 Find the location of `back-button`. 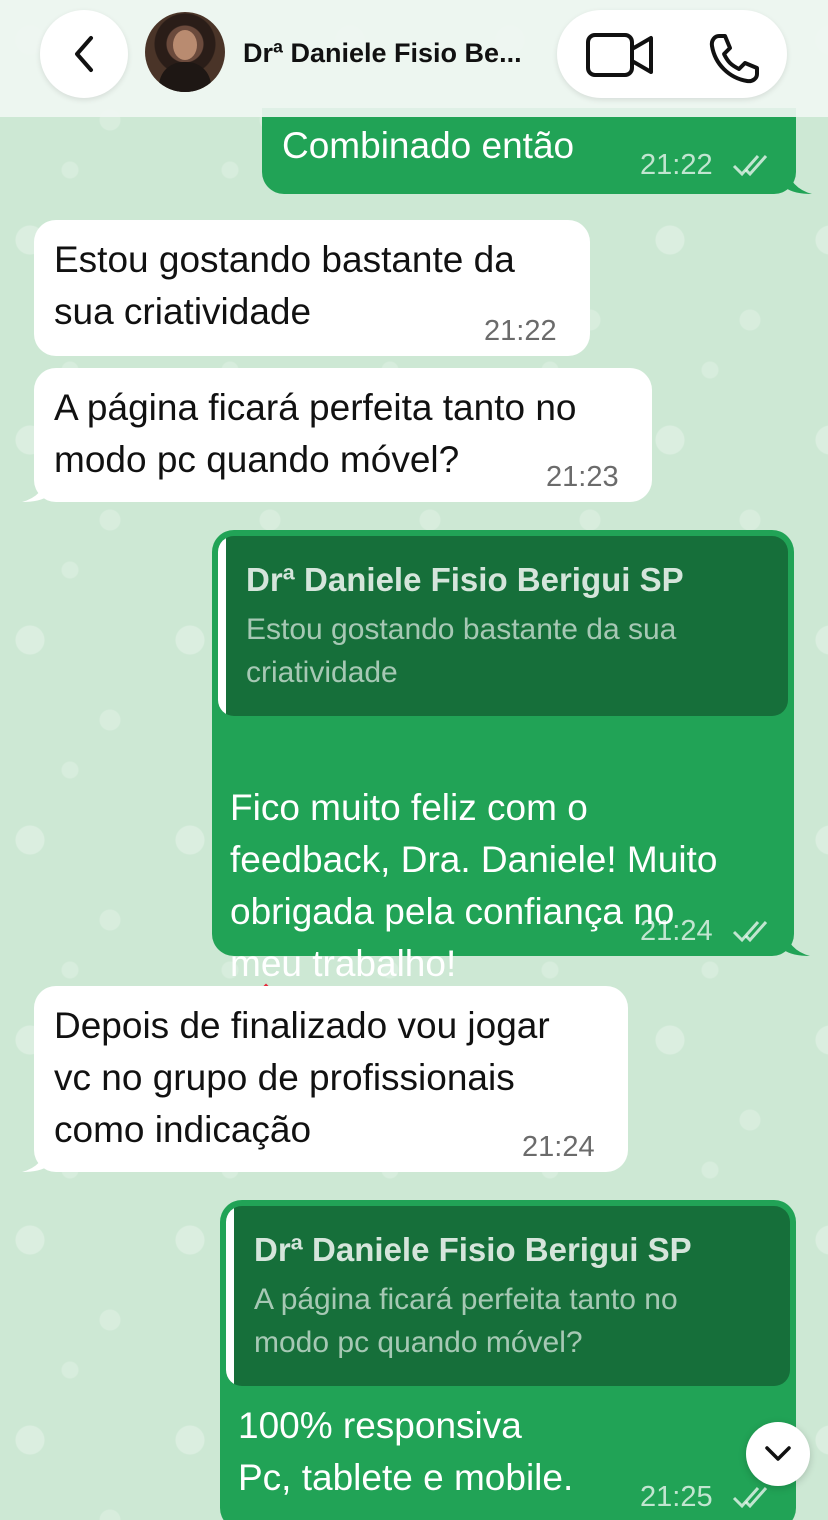

back-button is located at coordinates (84, 54).